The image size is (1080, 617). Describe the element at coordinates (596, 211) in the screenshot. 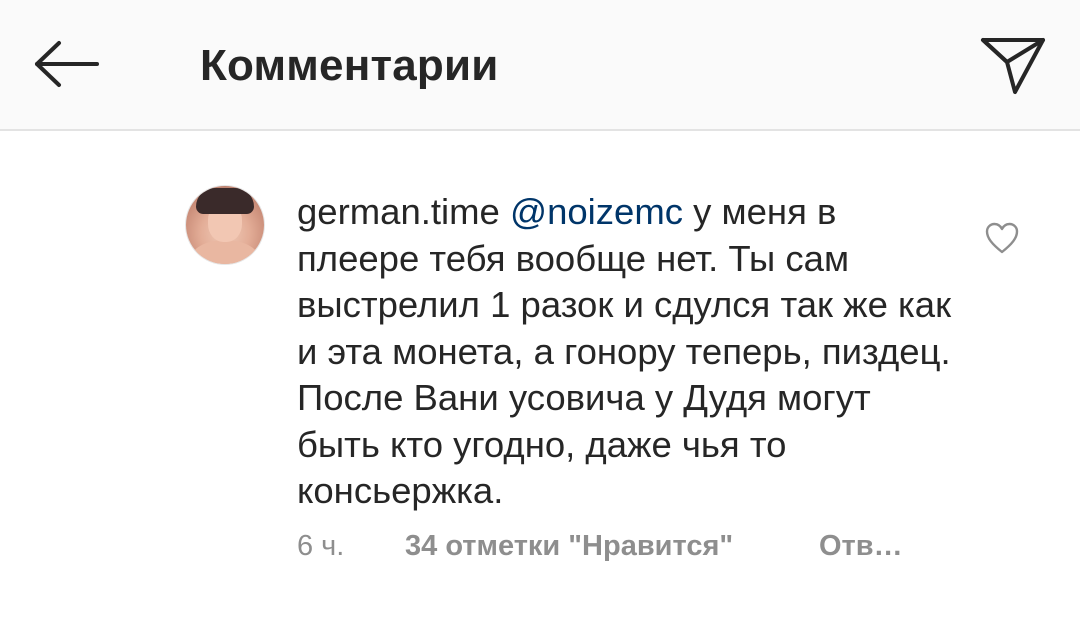

I see `comment-mention: @noizemc` at that location.